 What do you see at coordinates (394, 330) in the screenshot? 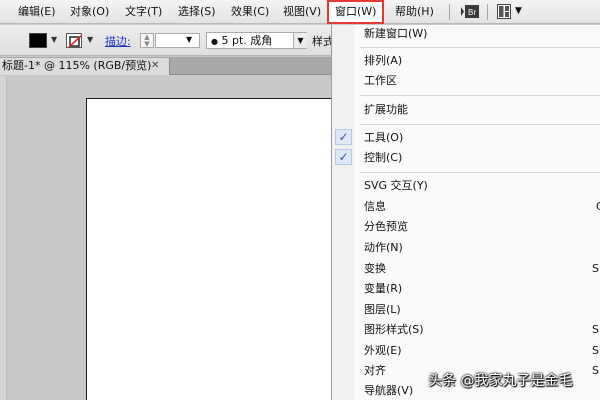
I see `menu-item-graphic-styles: 图形样式(S)` at bounding box center [394, 330].